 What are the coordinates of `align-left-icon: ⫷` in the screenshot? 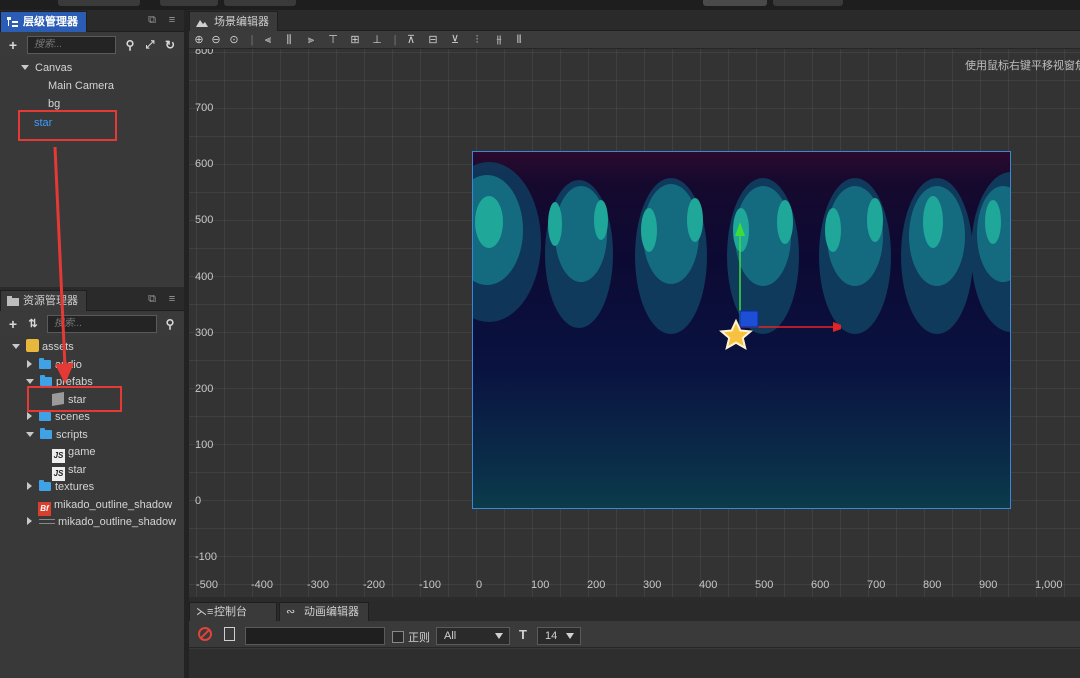 It's located at (268, 40).